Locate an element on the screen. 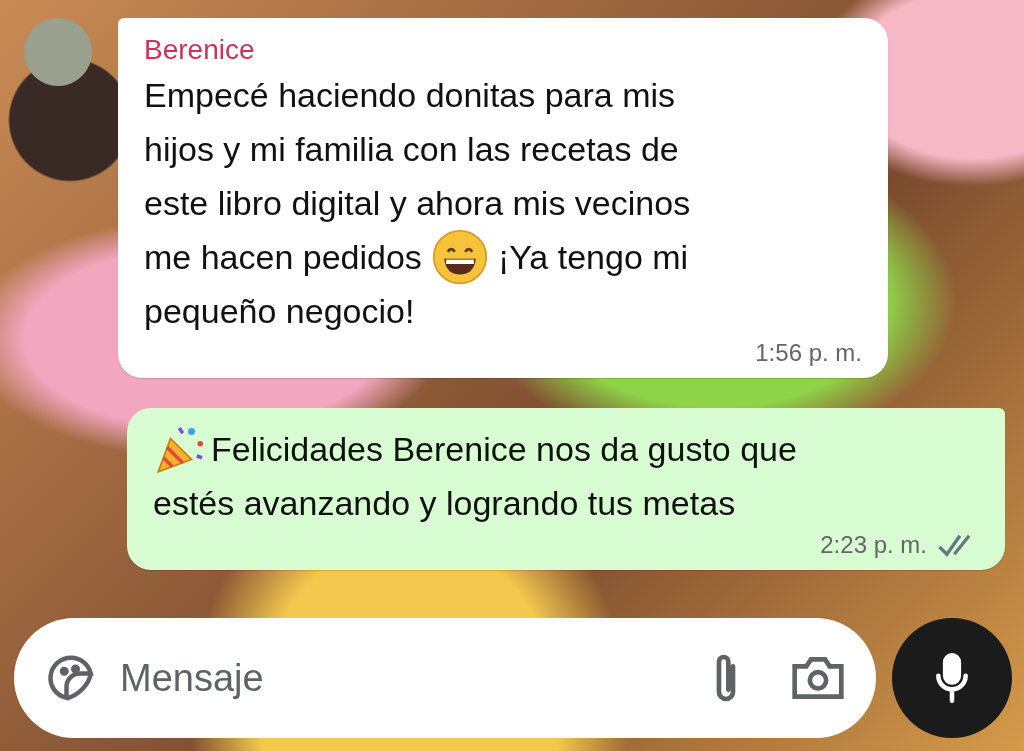 This screenshot has height=751, width=1024. message-text: ¡Ya tengo mi is located at coordinates (593, 257).